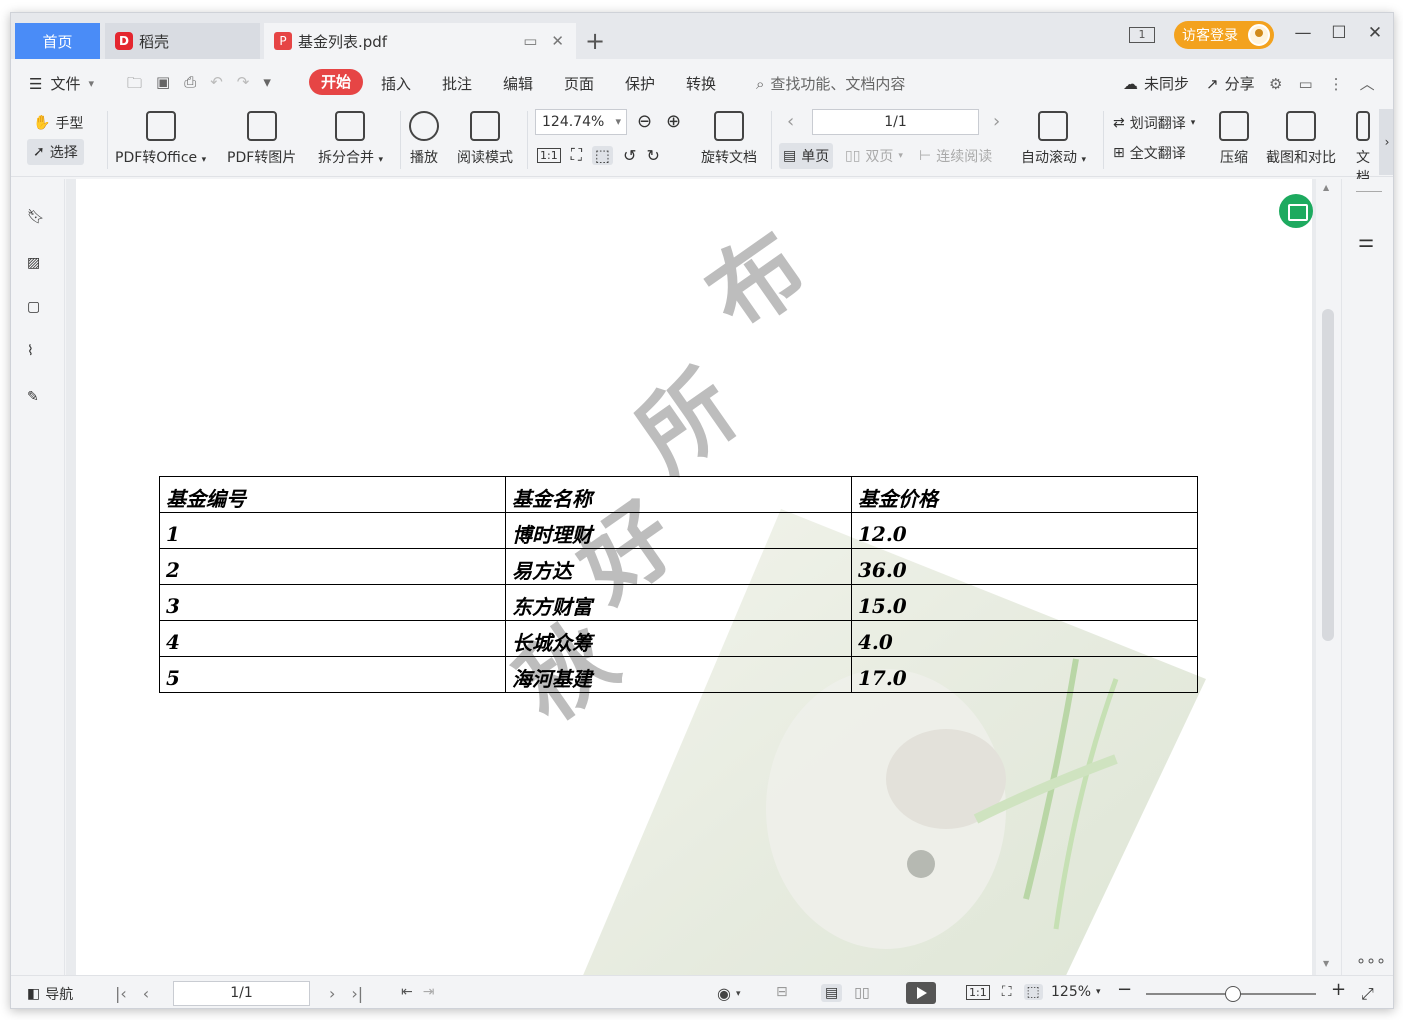  Describe the element at coordinates (182, 41) in the screenshot. I see `tab-docer: D 稻壳` at that location.